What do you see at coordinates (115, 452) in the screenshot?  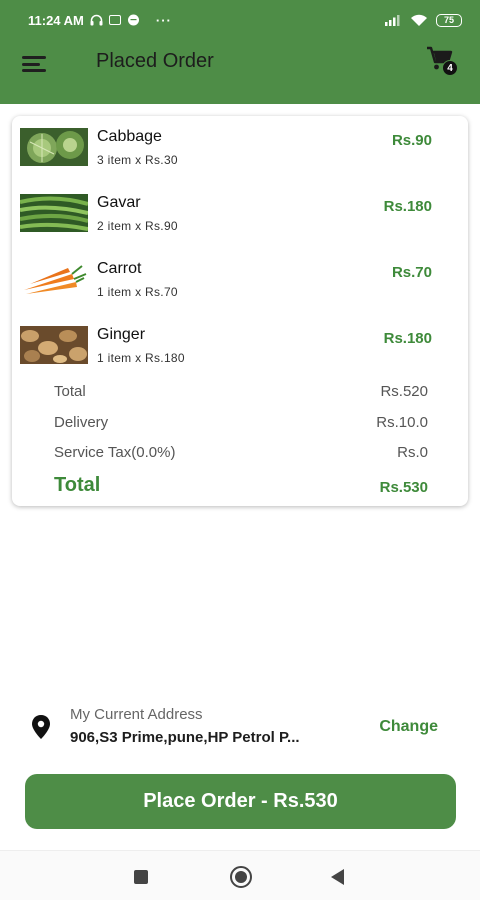 I see `service-tax-label: Service Tax(0.0%)` at bounding box center [115, 452].